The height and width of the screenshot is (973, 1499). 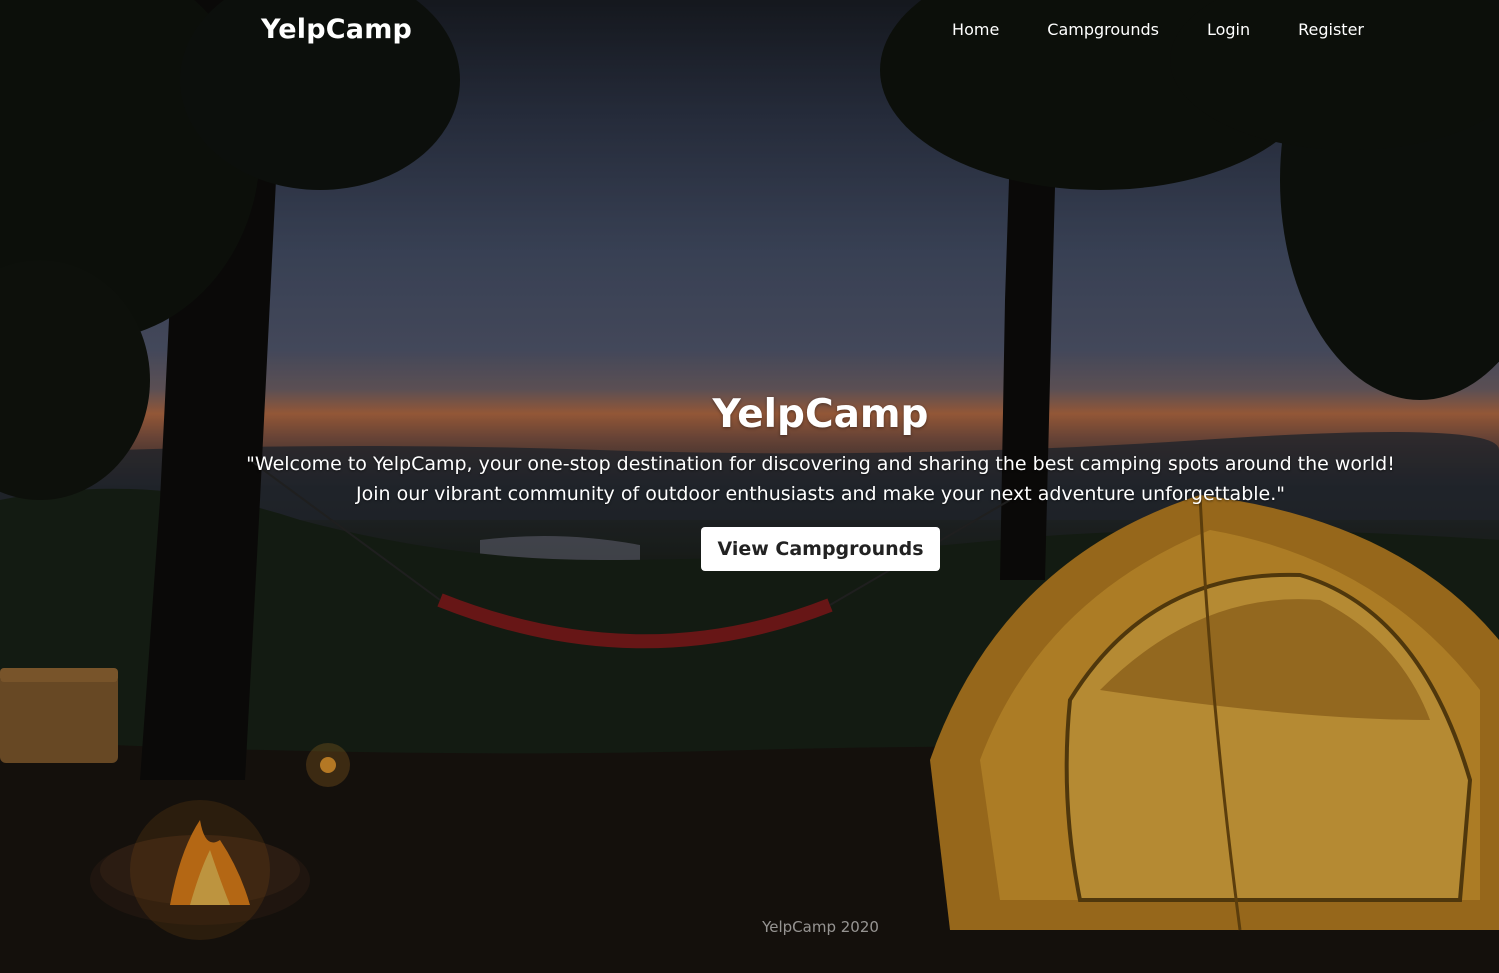 I want to click on view-campgrounds-button: View Campgrounds, so click(x=820, y=549).